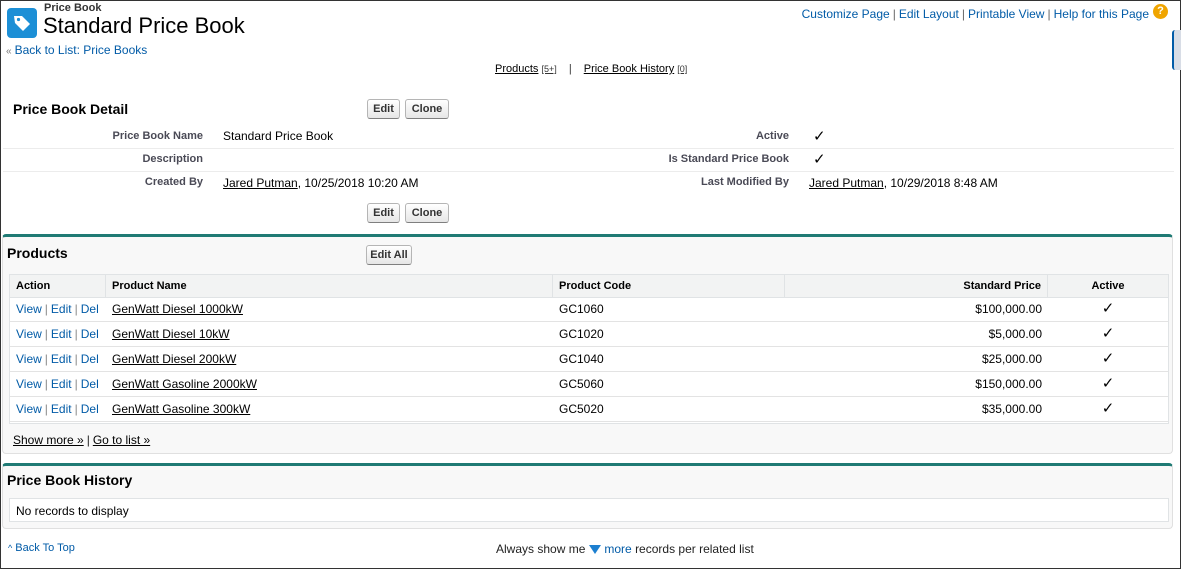 This screenshot has height=569, width=1181. What do you see at coordinates (728, 159) in the screenshot?
I see `is-standard-label: Is Standard Price Book` at bounding box center [728, 159].